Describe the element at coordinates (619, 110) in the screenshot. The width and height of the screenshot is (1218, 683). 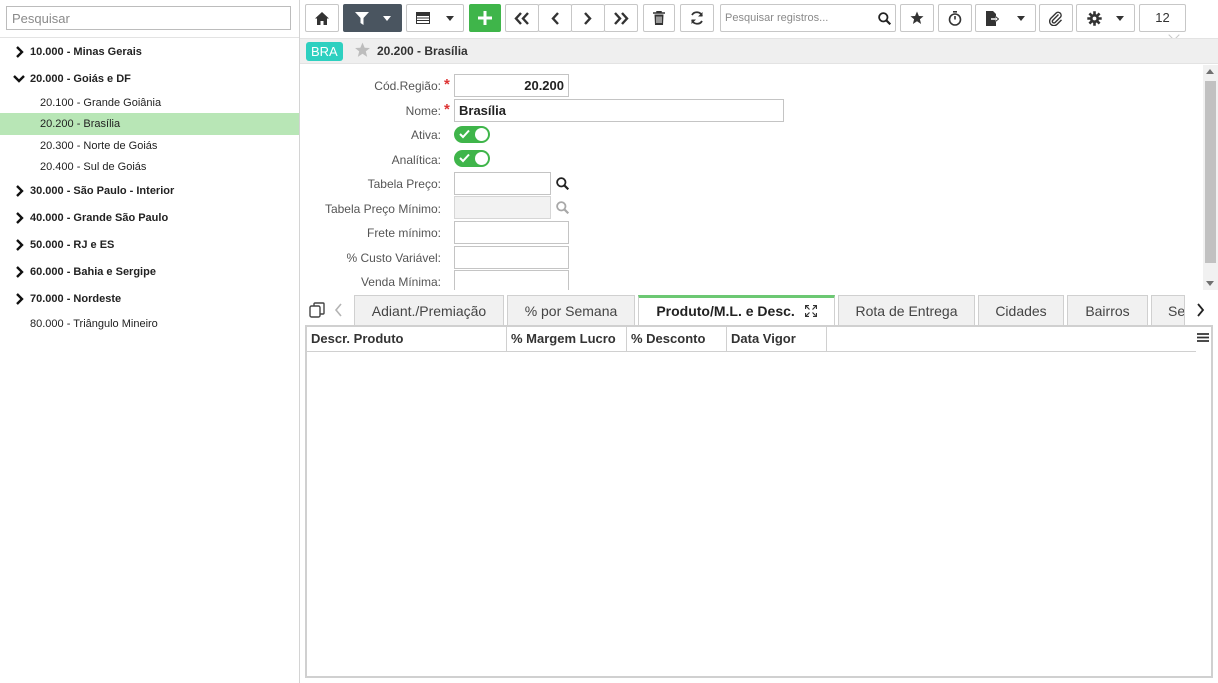
I see `nome-field` at that location.